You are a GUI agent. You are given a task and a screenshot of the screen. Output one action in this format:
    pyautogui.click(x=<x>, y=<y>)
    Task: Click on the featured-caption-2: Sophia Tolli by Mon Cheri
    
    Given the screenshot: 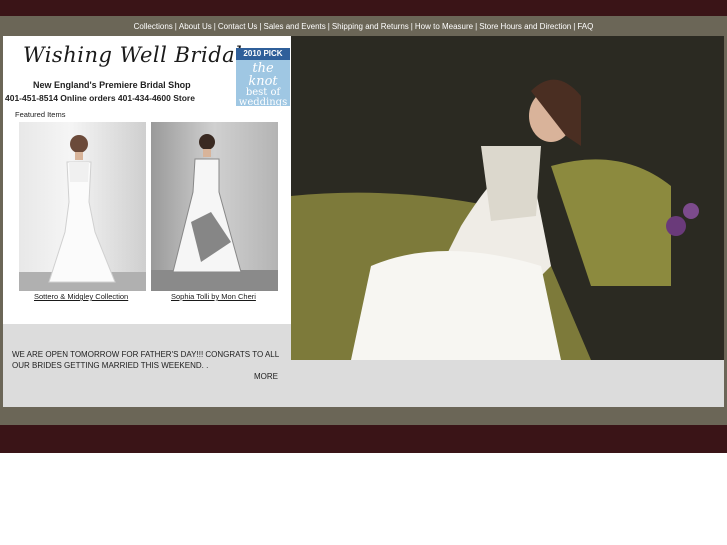 What is the action you would take?
    pyautogui.click(x=213, y=296)
    